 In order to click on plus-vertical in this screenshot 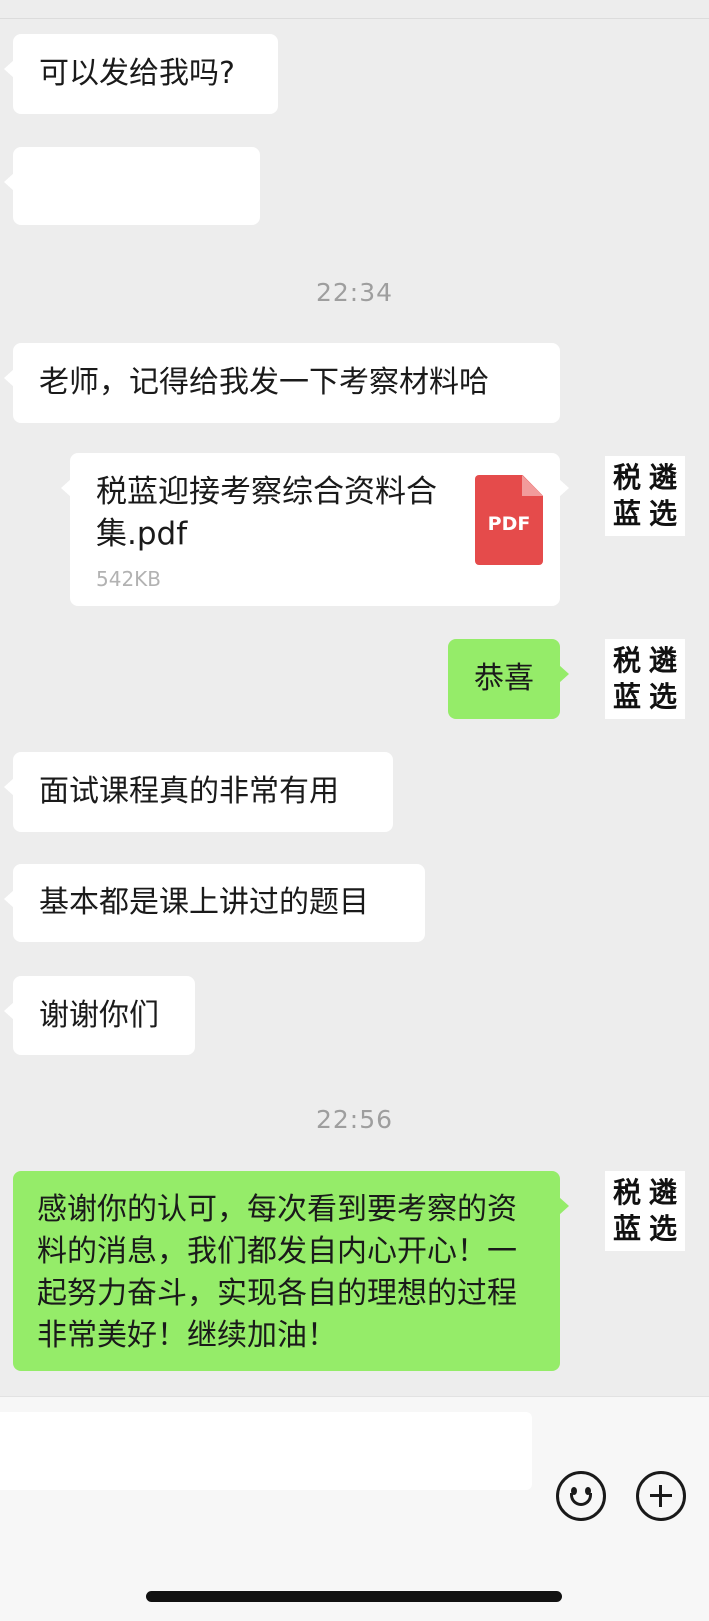, I will do `click(660, 1496)`.